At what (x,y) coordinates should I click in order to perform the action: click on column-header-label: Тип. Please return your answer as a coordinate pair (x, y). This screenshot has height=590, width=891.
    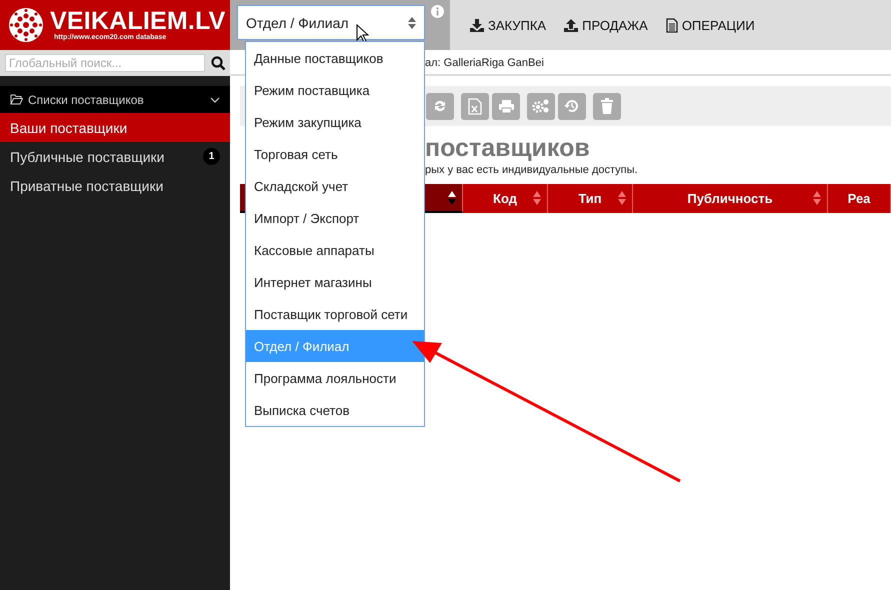
    Looking at the image, I should click on (590, 198).